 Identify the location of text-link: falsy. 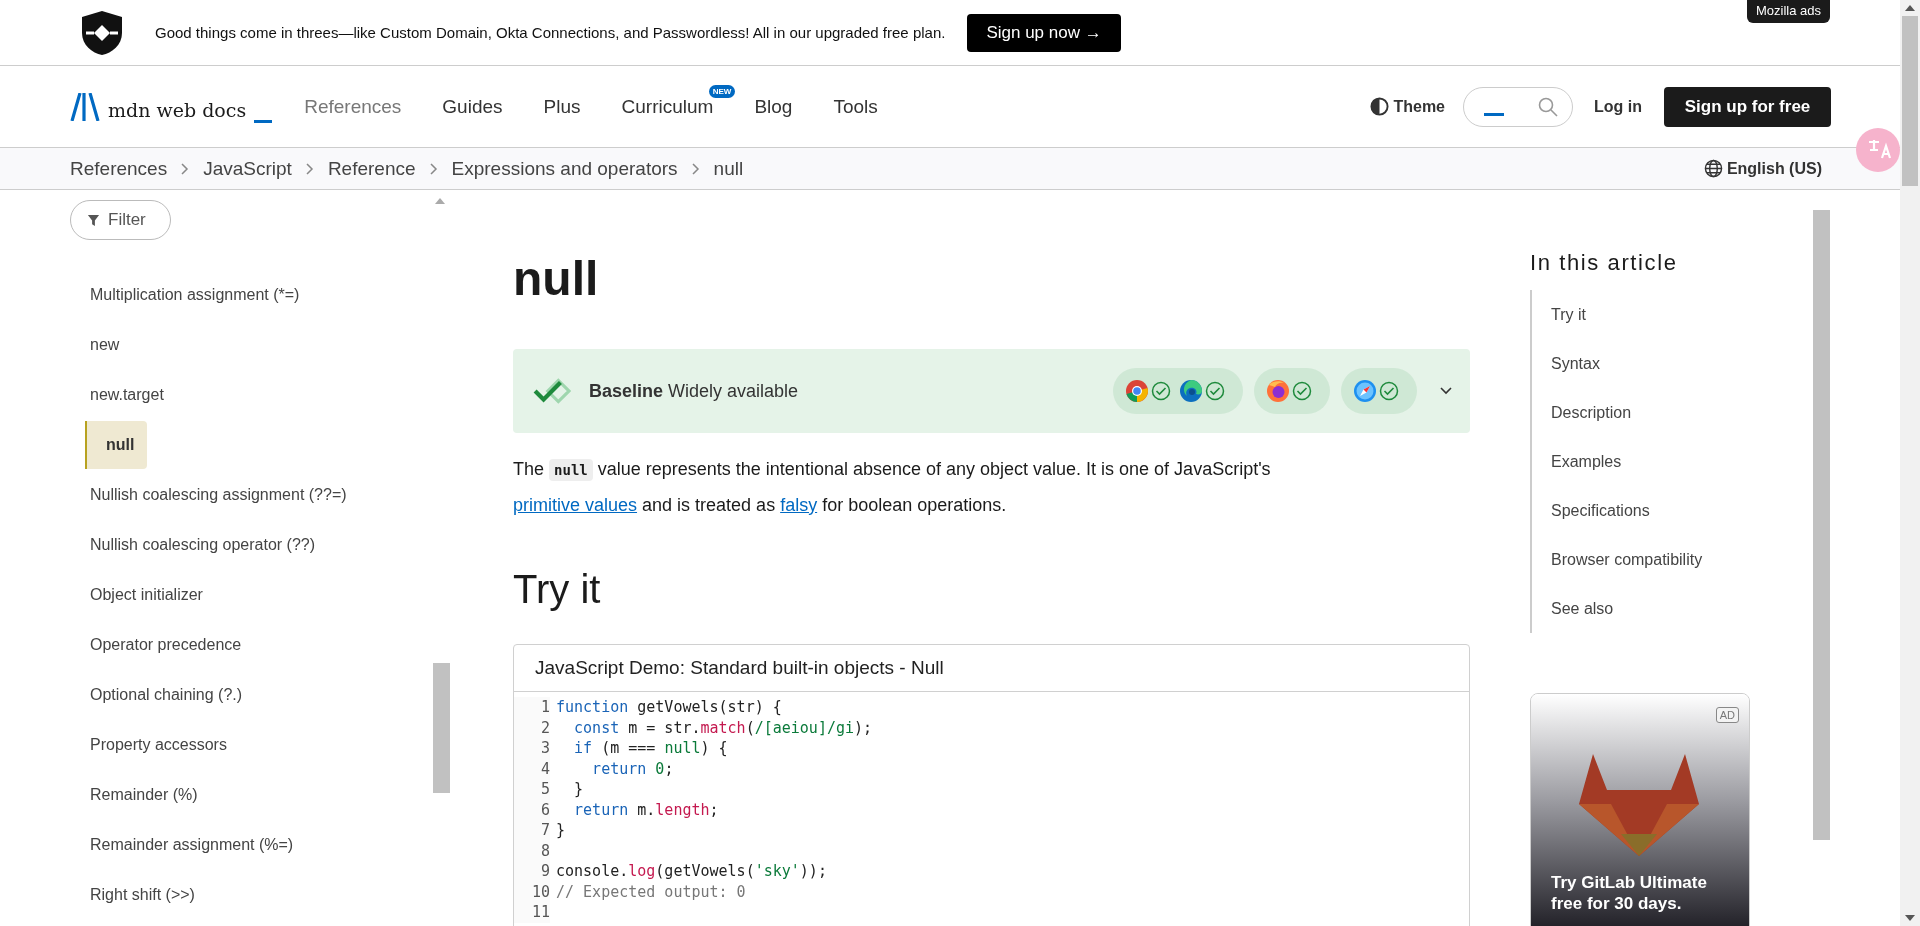
(799, 505).